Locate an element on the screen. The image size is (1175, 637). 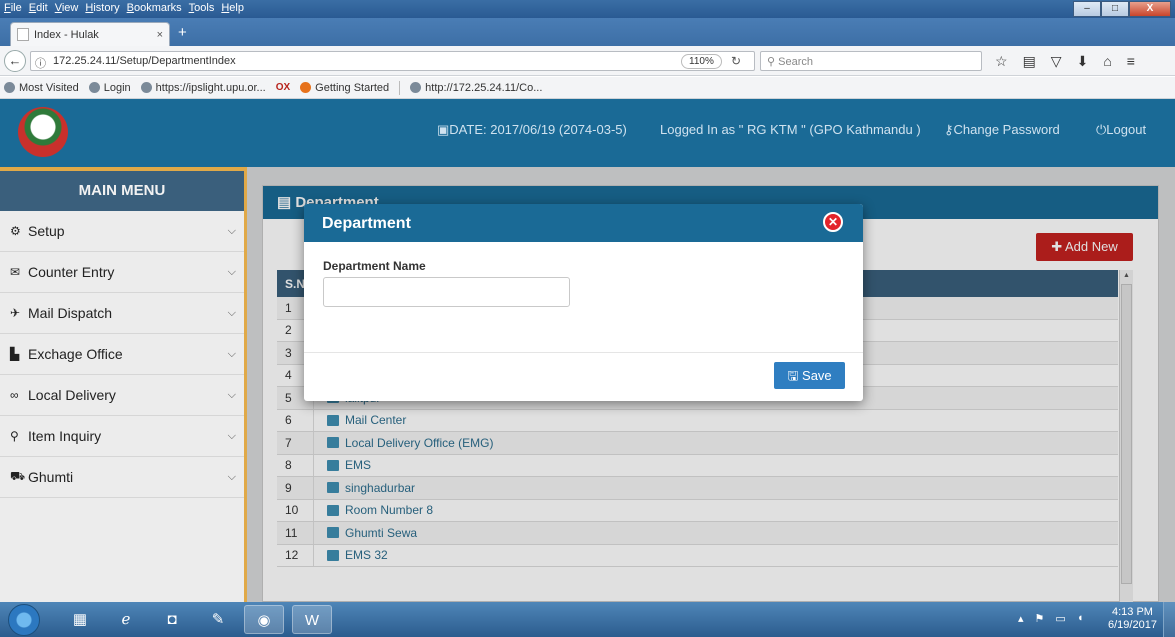
bookmark-ox: OX is located at coordinates (283, 87).